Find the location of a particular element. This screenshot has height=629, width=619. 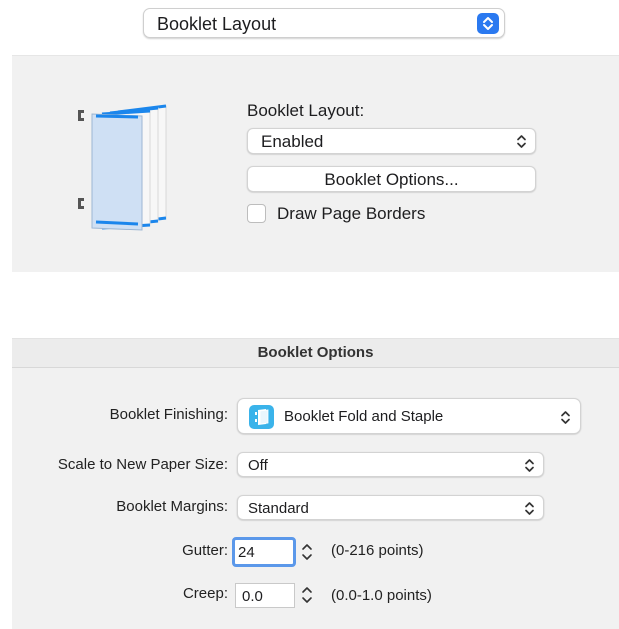

gutter-range: (0-216 points) is located at coordinates (377, 550).